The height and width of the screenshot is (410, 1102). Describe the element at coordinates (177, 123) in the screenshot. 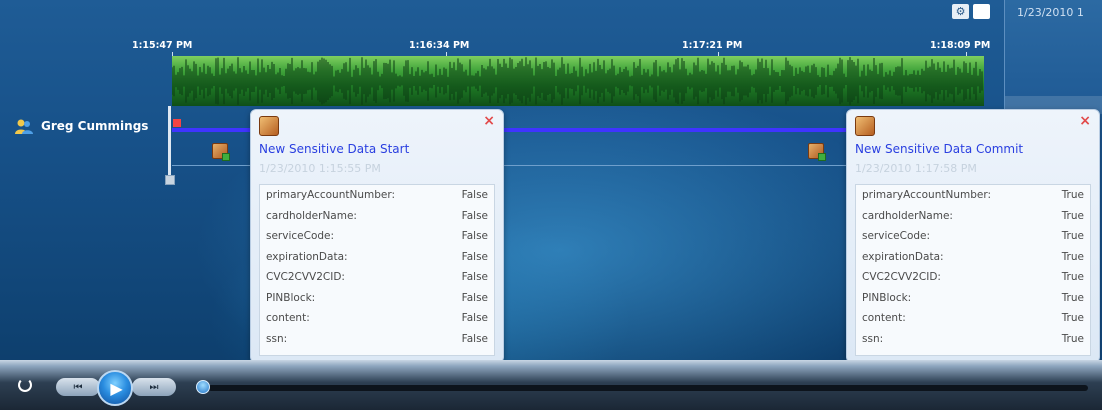

I see `start-marker` at that location.